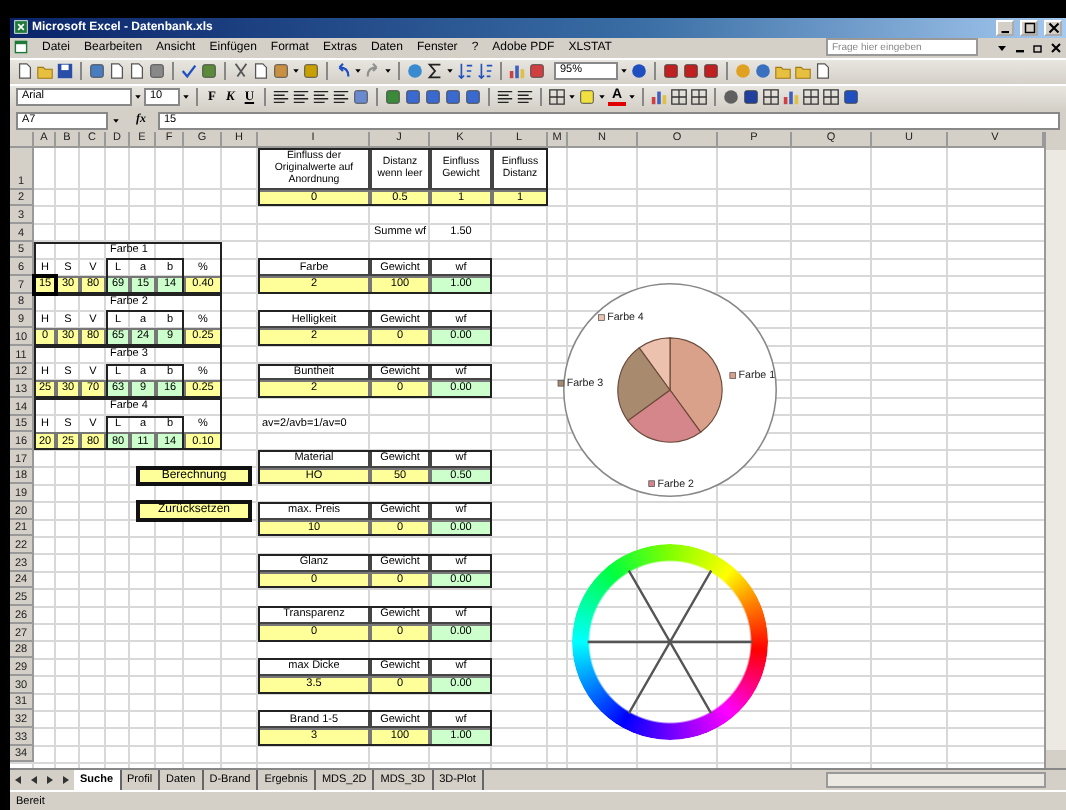 This screenshot has height=810, width=1066. I want to click on align-center-icon, so click(301, 97).